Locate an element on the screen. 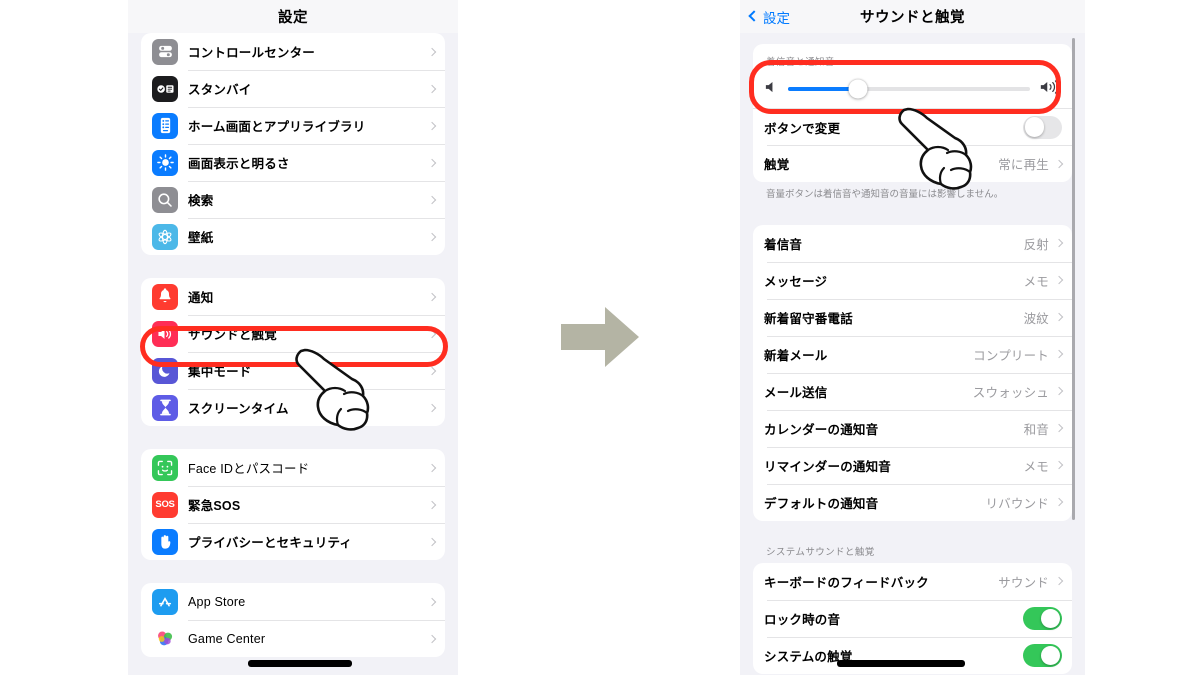 The width and height of the screenshot is (1200, 675). sidebar-item-face-id: Face IDとパスコード is located at coordinates (293, 467).